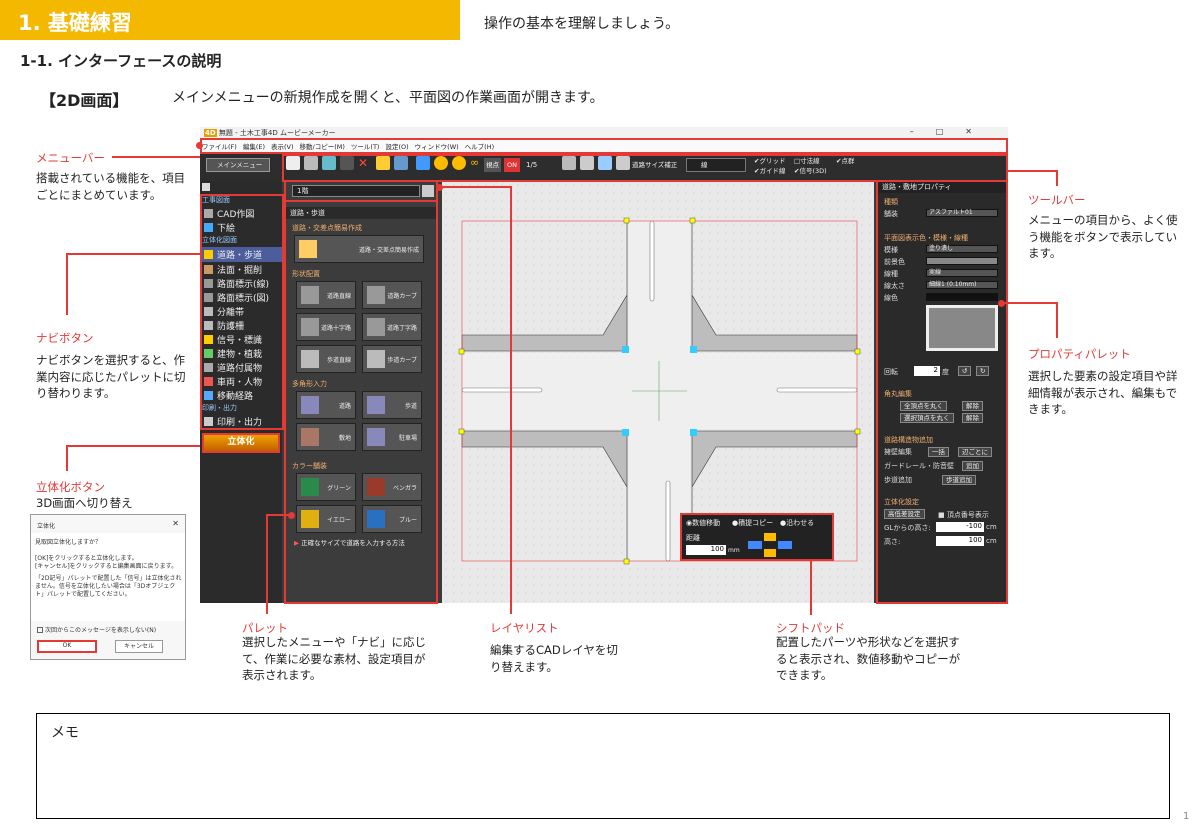 The image size is (1201, 832). I want to click on ok-button: OK, so click(67, 646).